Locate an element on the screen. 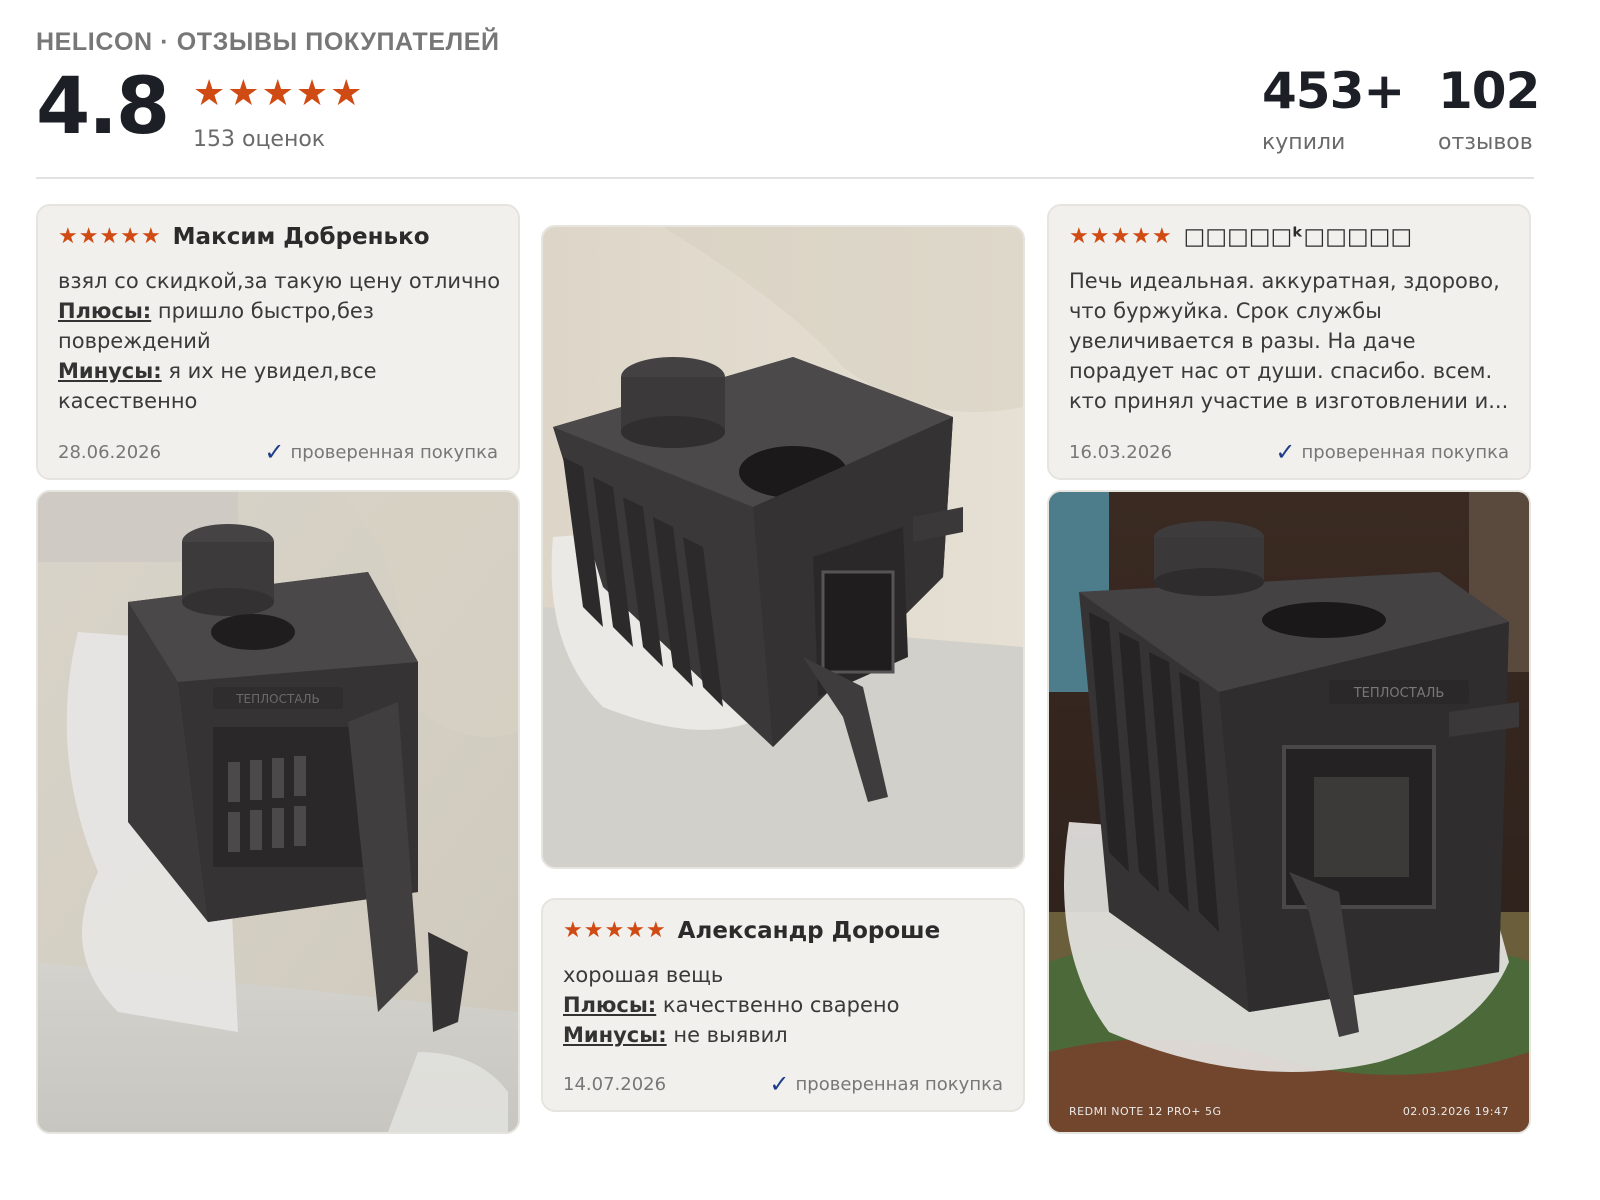 Image resolution: width=1600 pixels, height=1200 pixels. stat-label: отзывов is located at coordinates (1485, 142).